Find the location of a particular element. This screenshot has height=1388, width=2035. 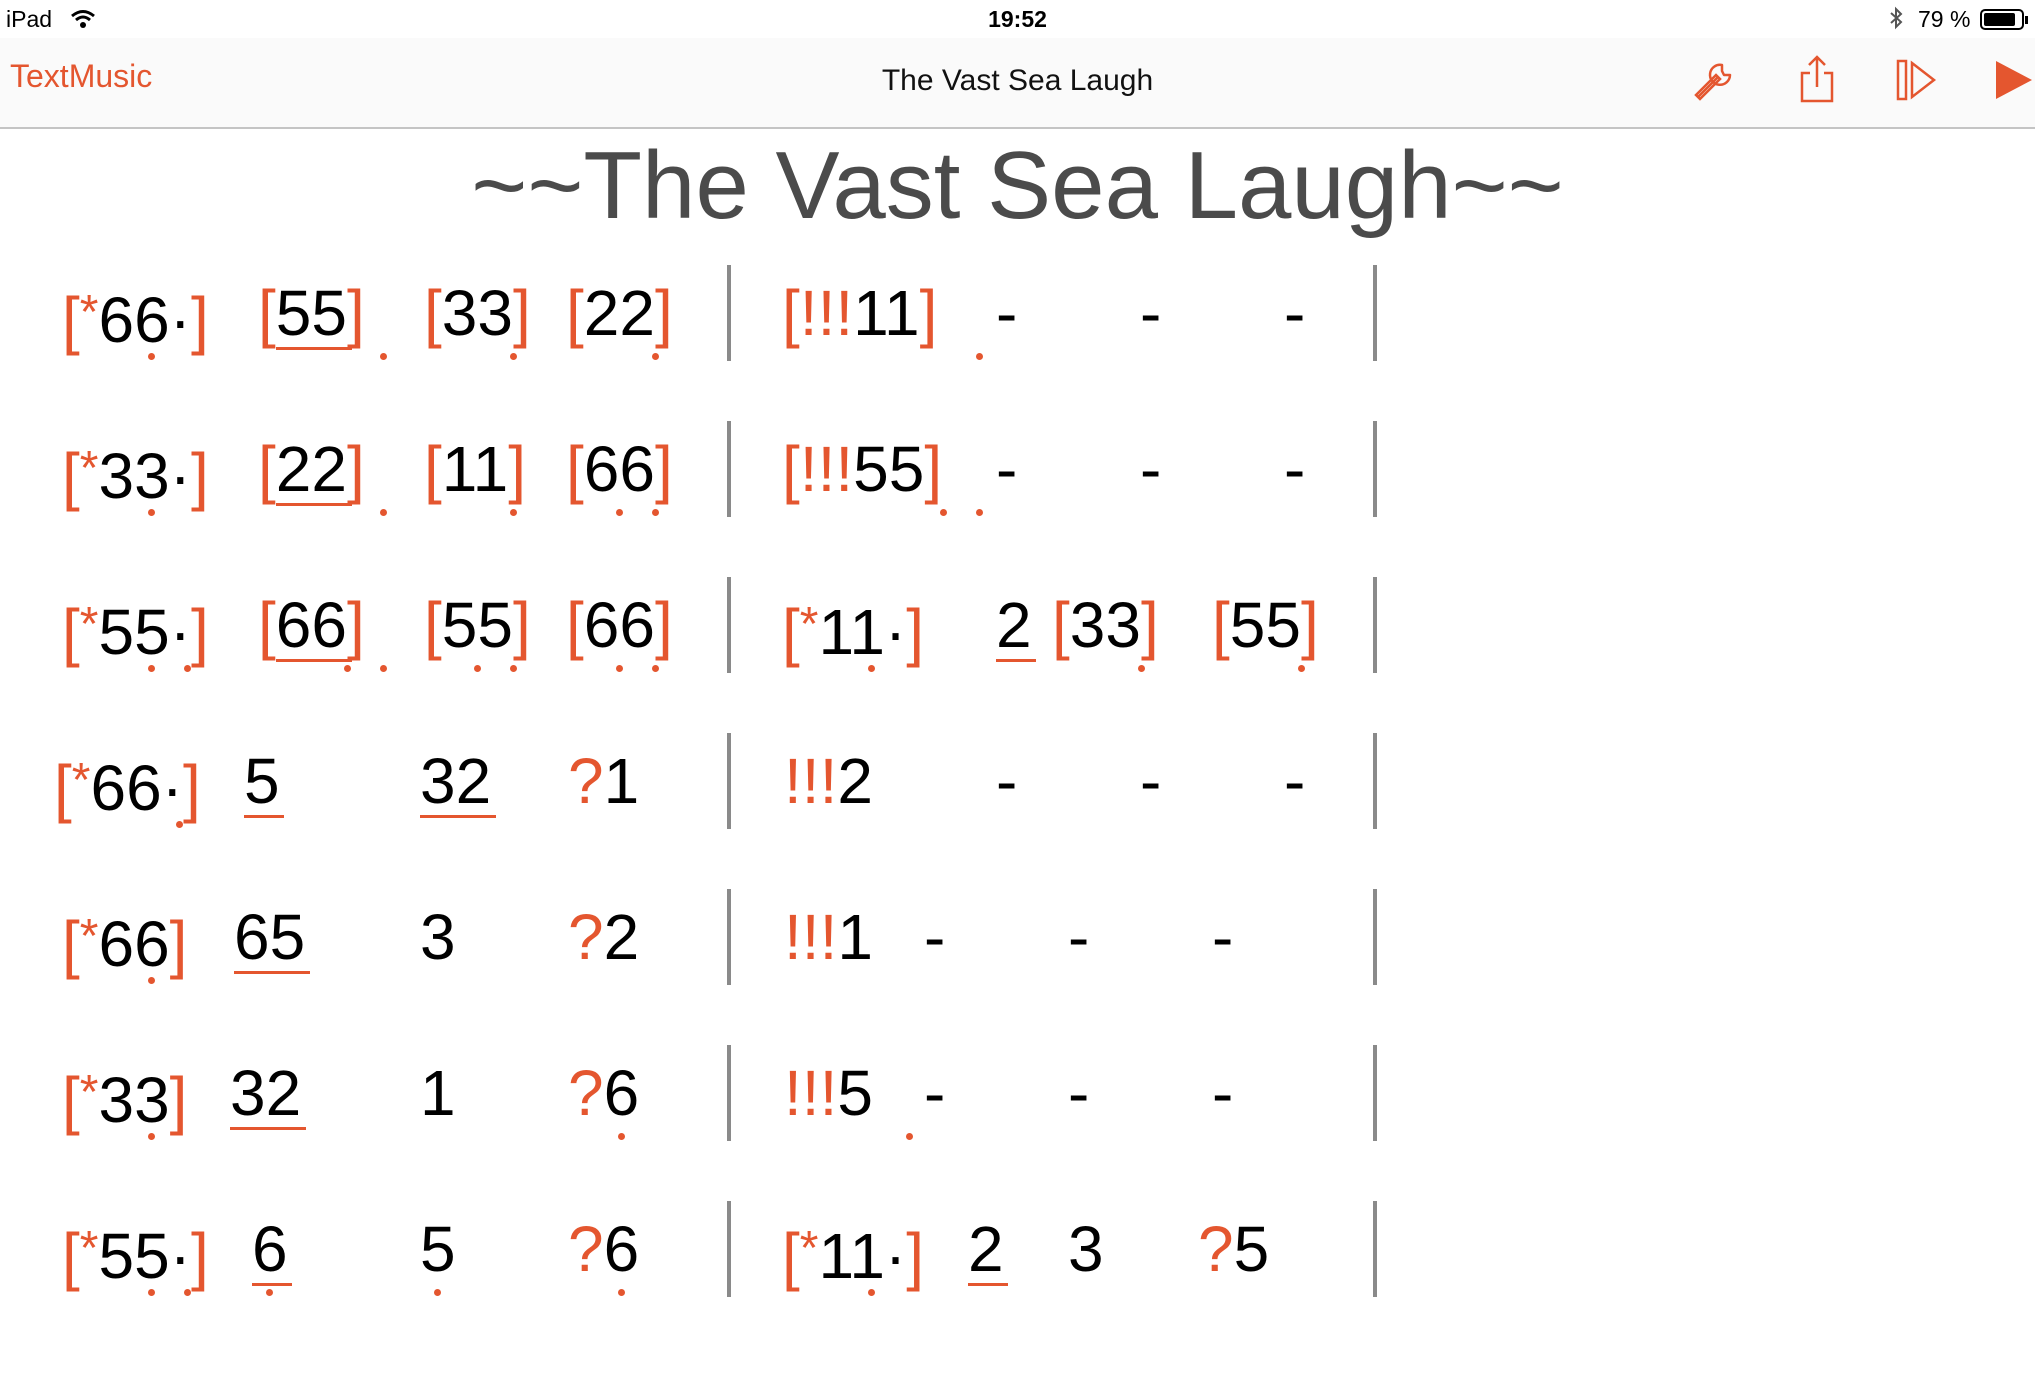

note-token: ?5 is located at coordinates (1234, 1249).